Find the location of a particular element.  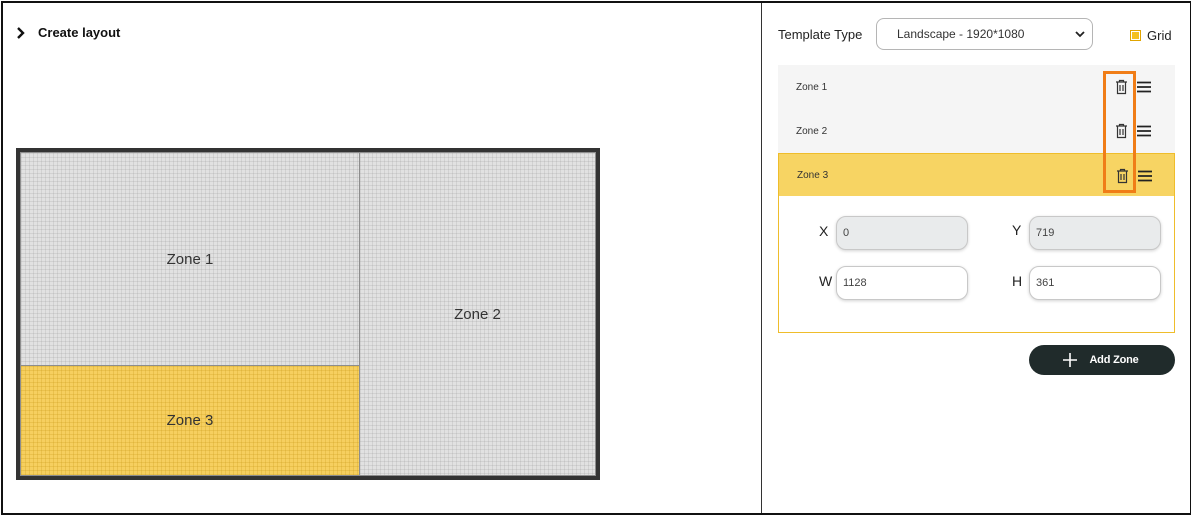

panel-divider is located at coordinates (761, 258).